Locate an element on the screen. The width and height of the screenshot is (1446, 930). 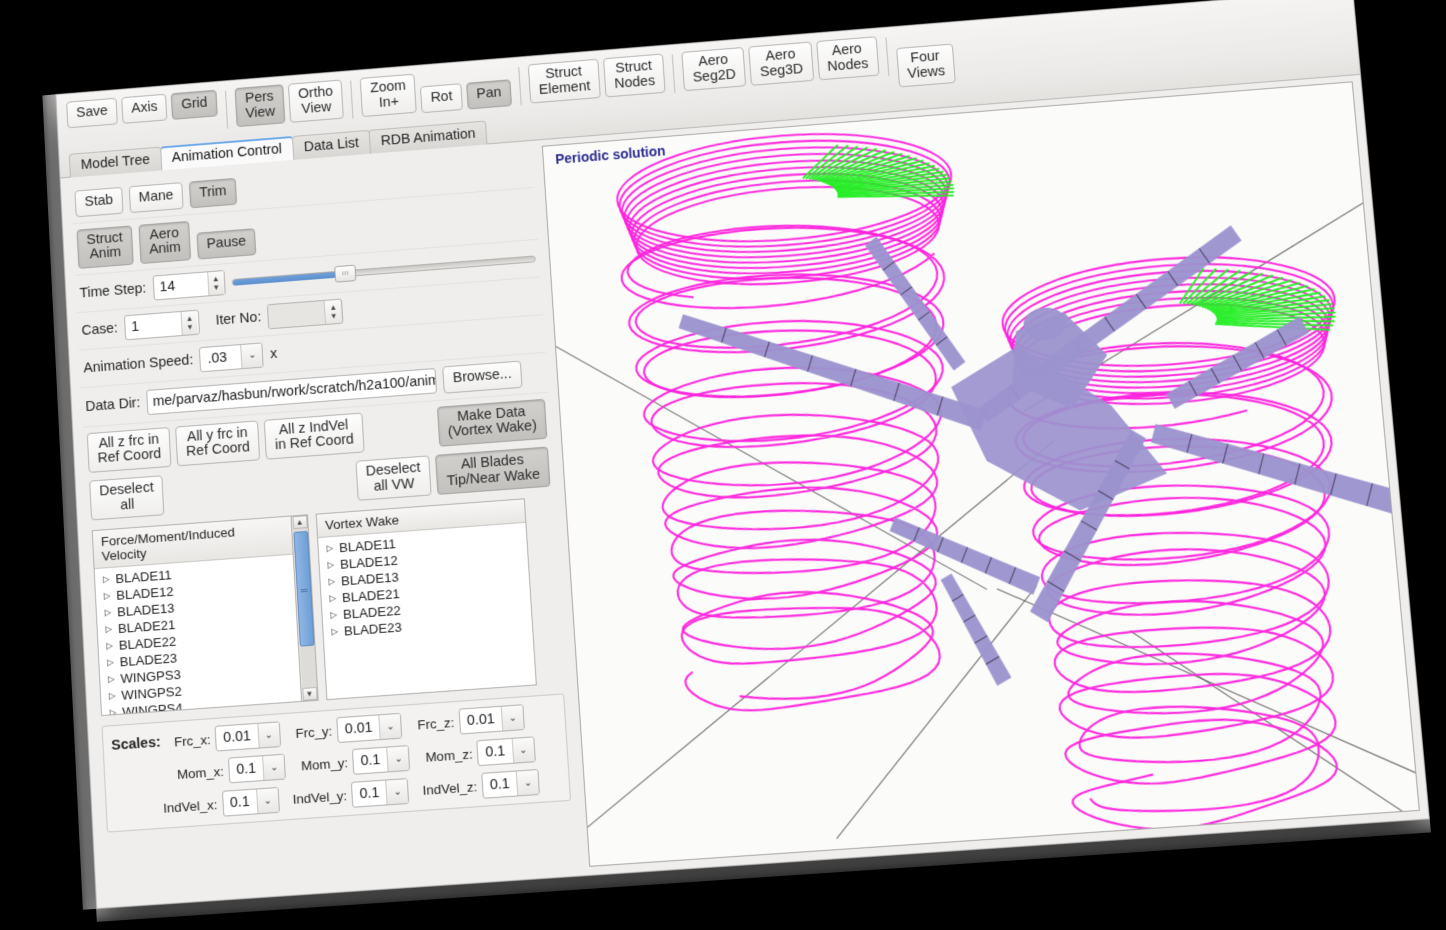
mane-button: Mane is located at coordinates (156, 197).